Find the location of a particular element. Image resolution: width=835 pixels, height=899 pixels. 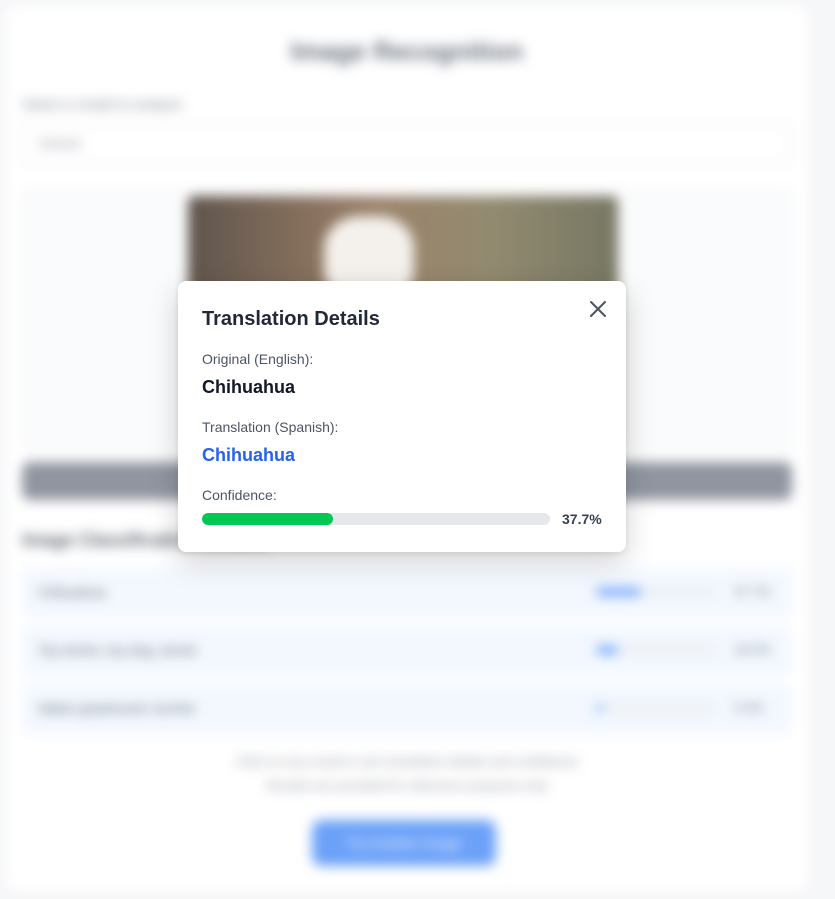

original-label: Original (English): is located at coordinates (258, 359).